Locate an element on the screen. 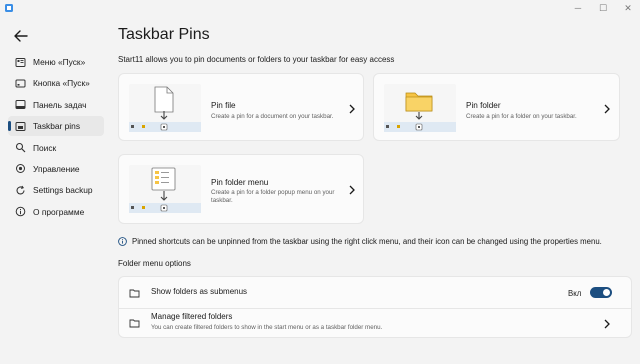 Image resolution: width=640 pixels, height=364 pixels. card-title: Pin folder menu is located at coordinates (240, 182).